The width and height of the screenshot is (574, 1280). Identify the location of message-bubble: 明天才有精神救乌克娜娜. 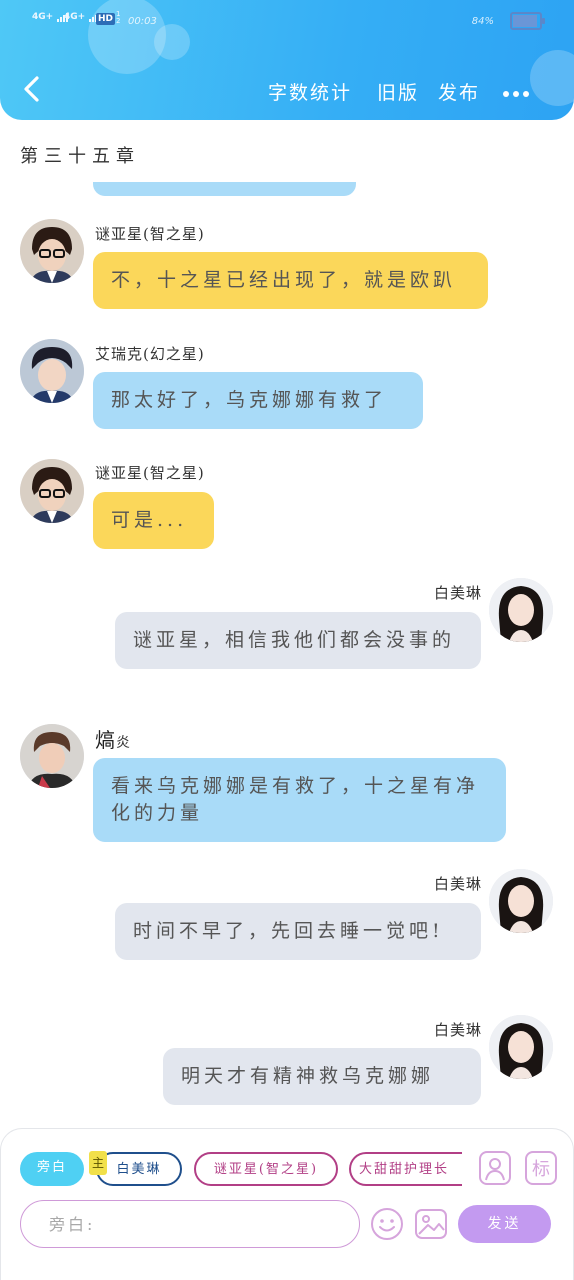
(322, 1076).